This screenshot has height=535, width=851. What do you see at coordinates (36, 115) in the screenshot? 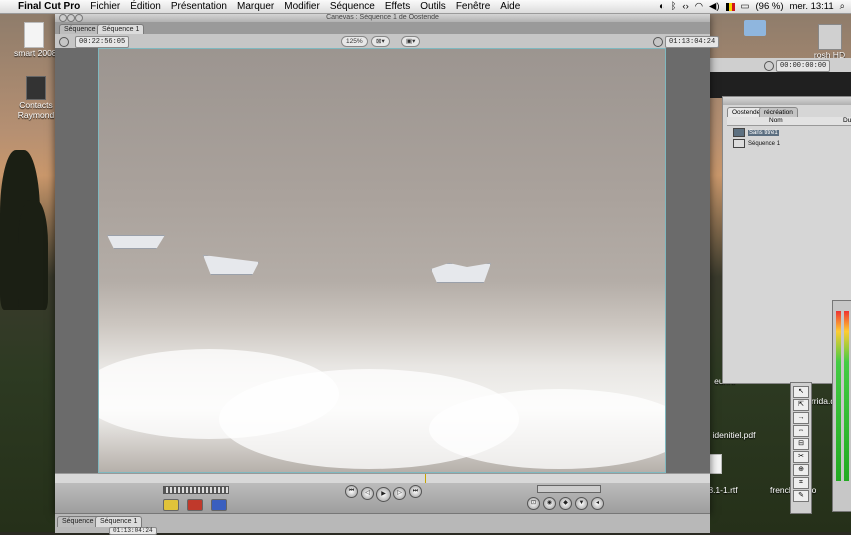
I see `desktop-icon-label: Raymond` at bounding box center [36, 115].